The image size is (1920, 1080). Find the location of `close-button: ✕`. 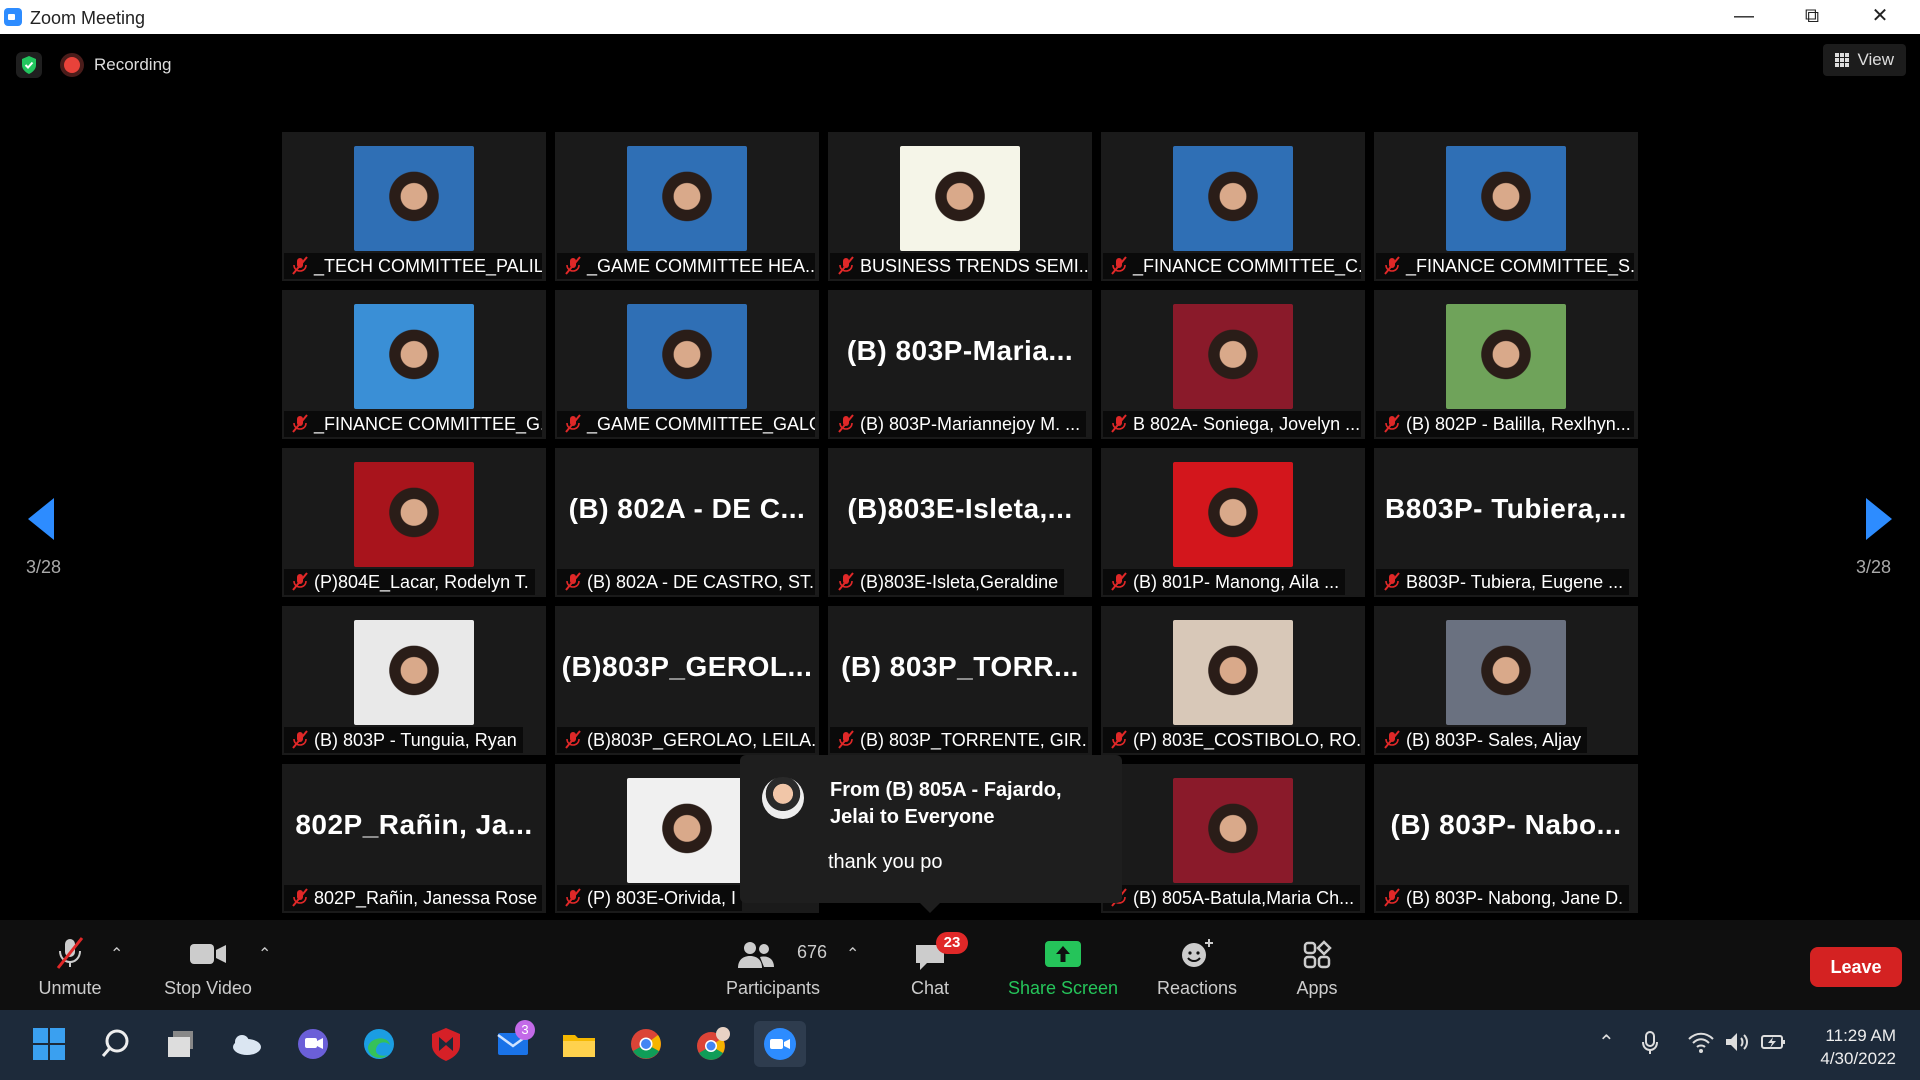

close-button: ✕ is located at coordinates (1880, 17).